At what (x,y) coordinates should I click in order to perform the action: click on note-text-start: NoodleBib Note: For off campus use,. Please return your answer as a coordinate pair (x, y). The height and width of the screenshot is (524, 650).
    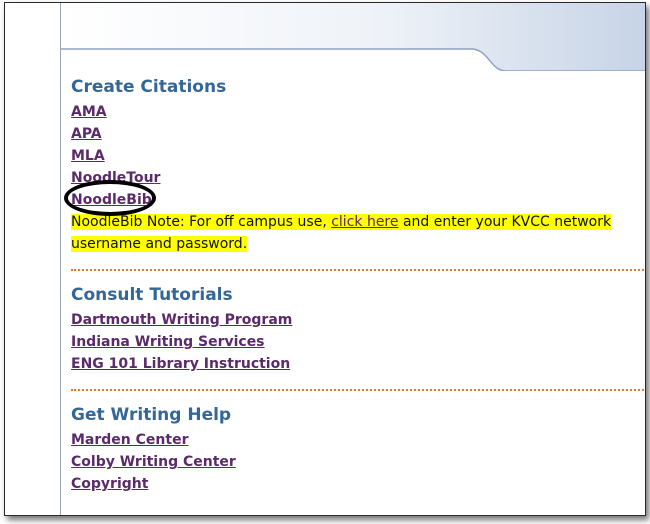
    Looking at the image, I should click on (201, 222).